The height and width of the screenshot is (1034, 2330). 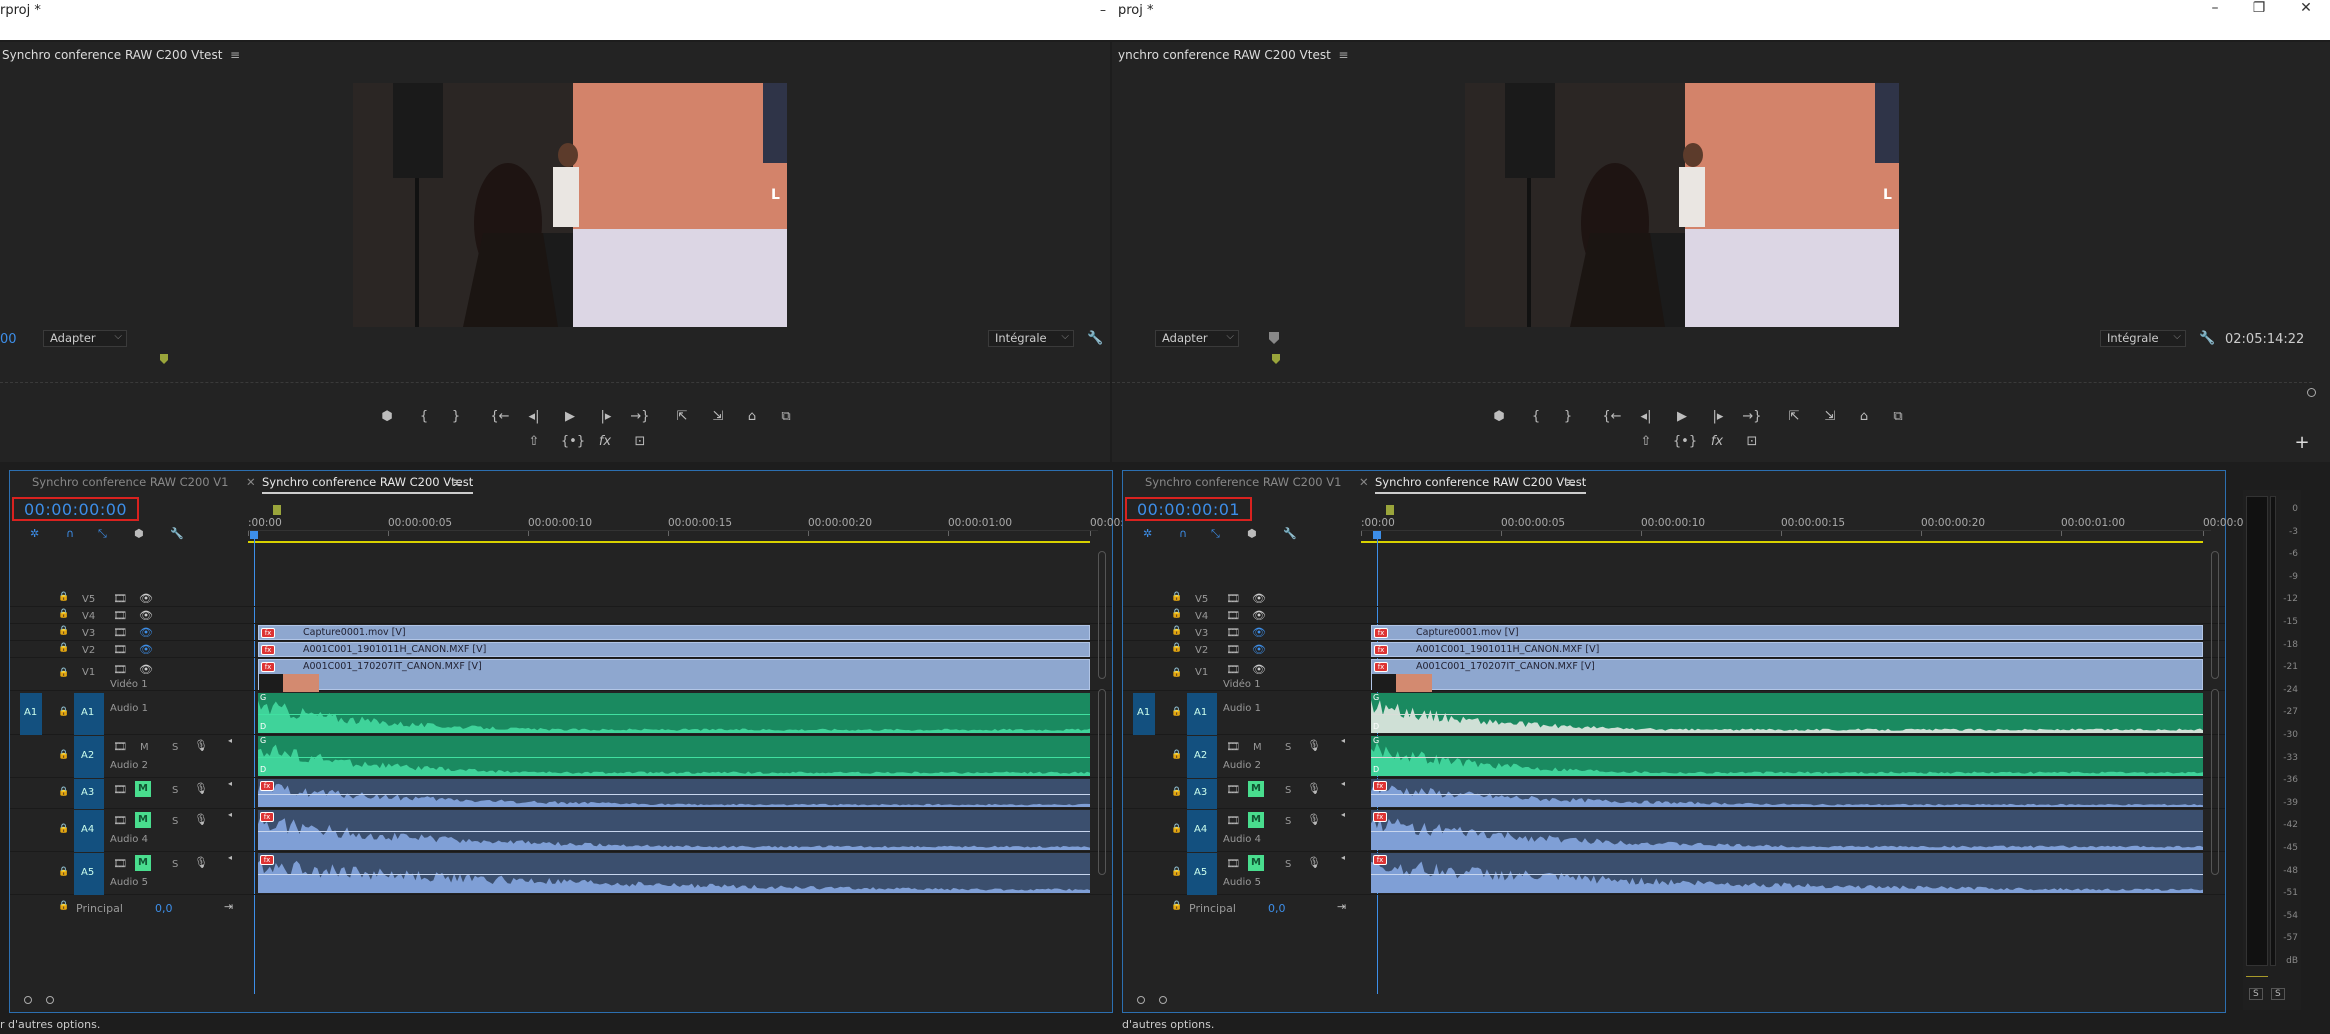 I want to click on mute-button: M, so click(x=144, y=747).